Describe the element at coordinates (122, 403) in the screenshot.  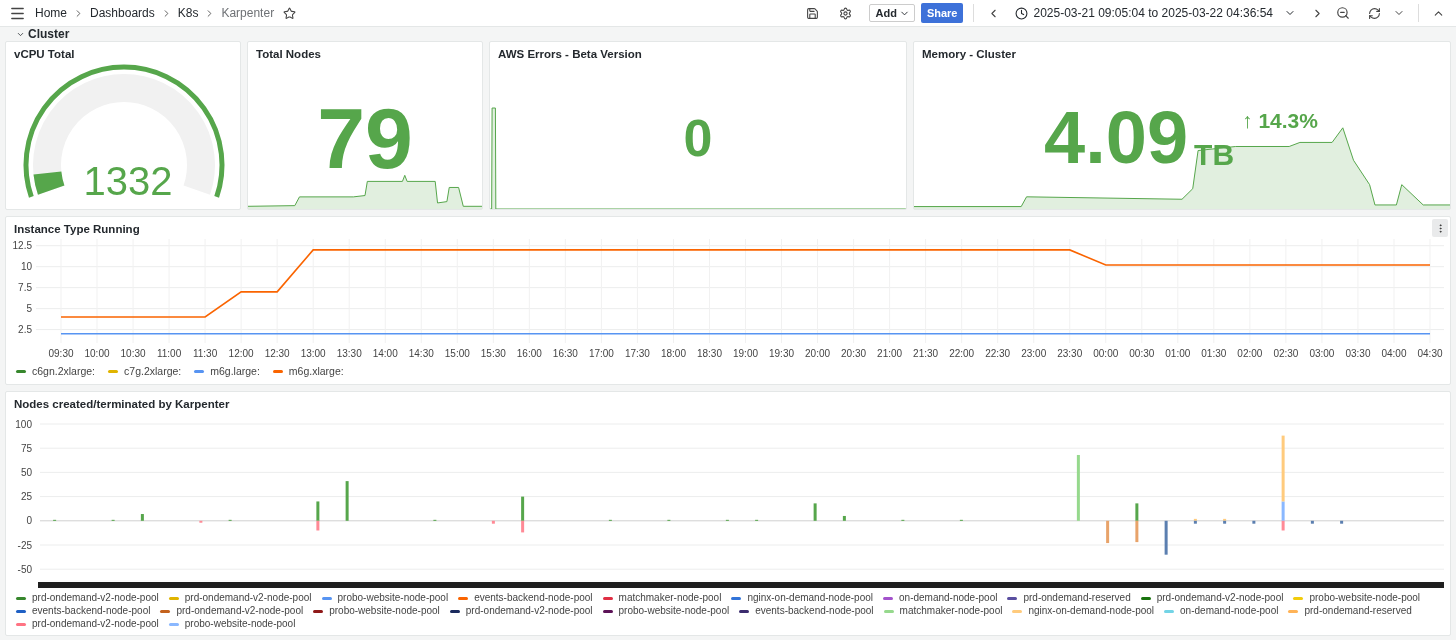
I see `panel-title: Nodes created/terminated by Karpenter` at that location.